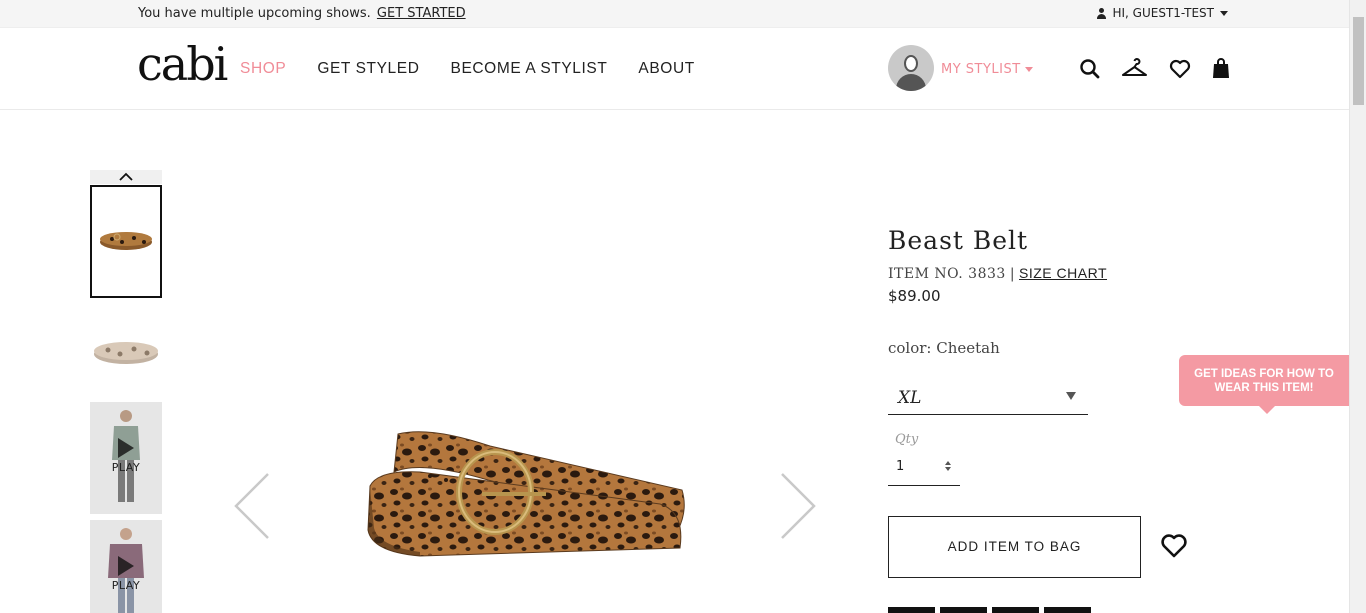 The height and width of the screenshot is (613, 1366). What do you see at coordinates (907, 439) in the screenshot?
I see `qty-label: Qty` at bounding box center [907, 439].